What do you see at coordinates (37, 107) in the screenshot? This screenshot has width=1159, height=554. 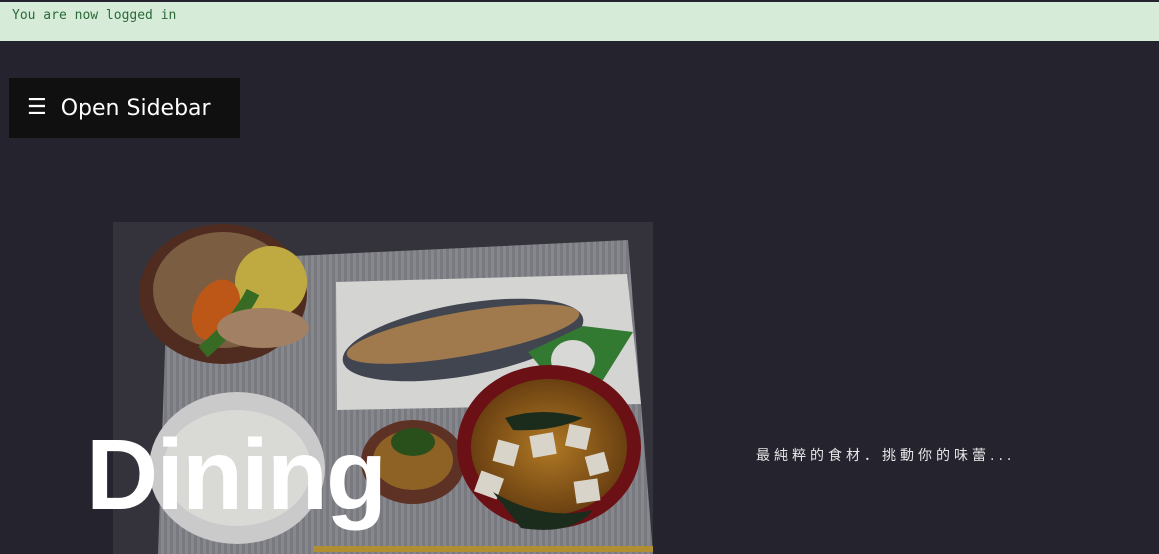 I see `hamburger-menu-icon: ☰` at bounding box center [37, 107].